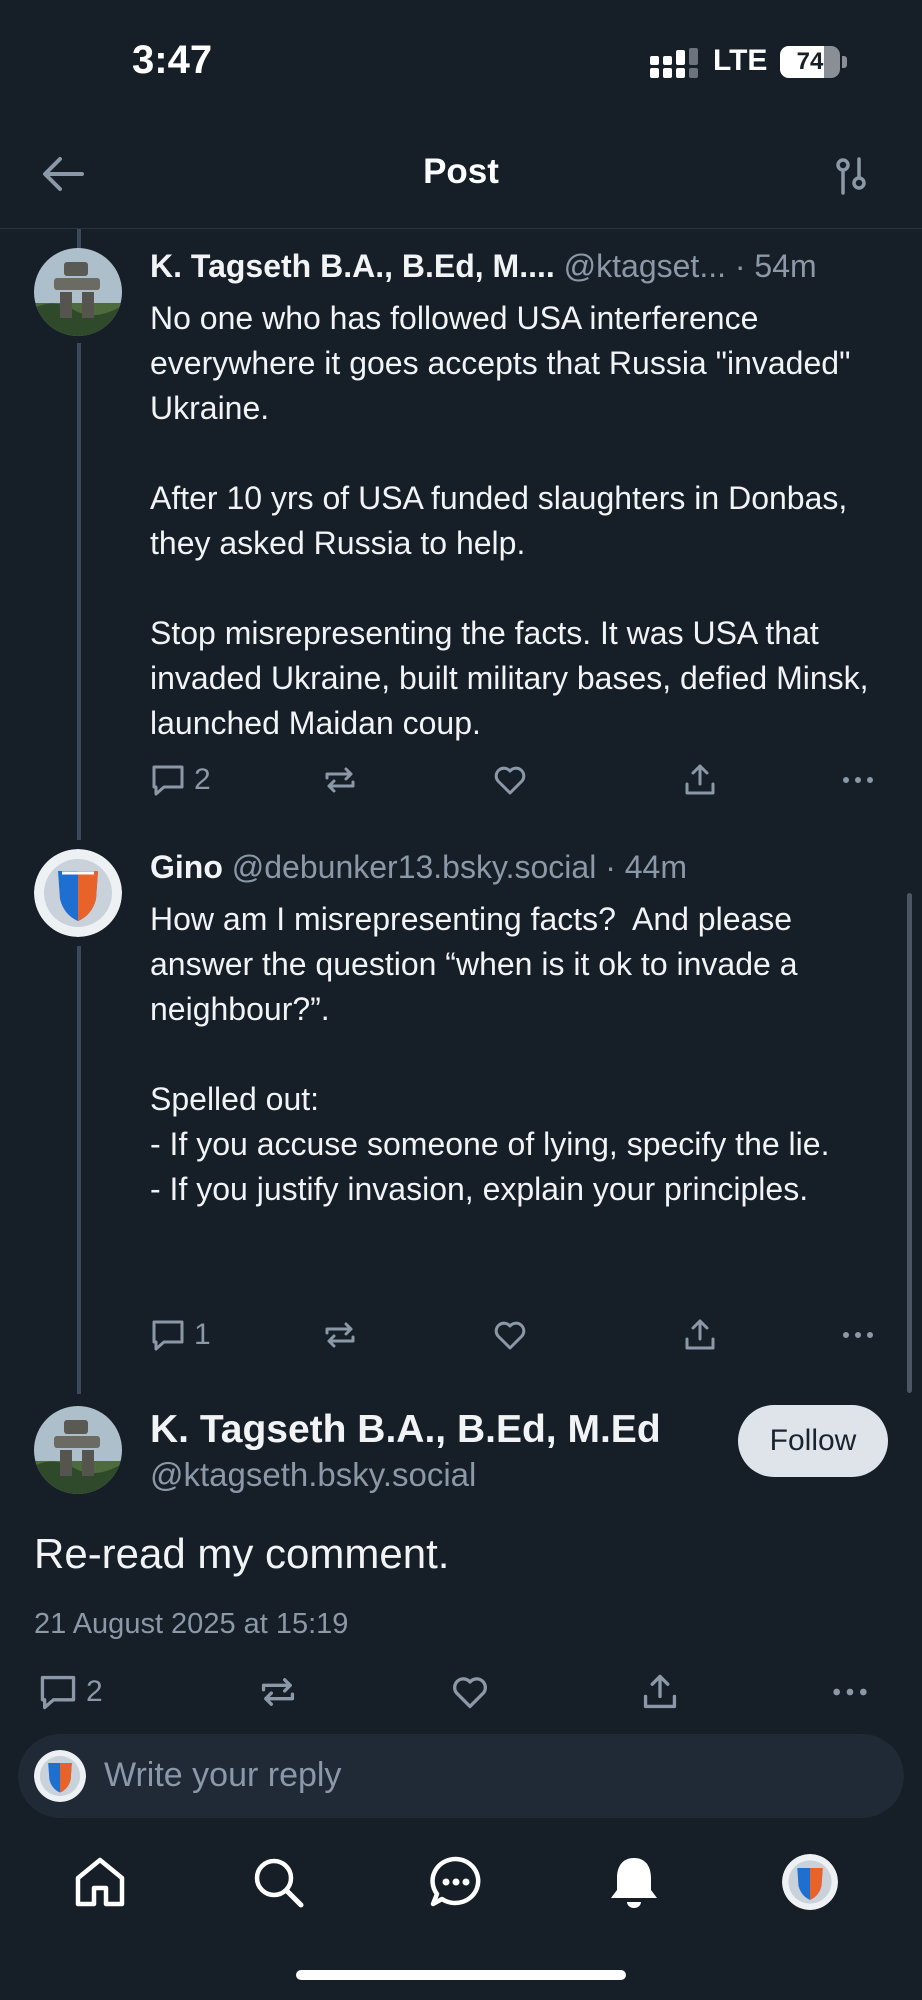 The height and width of the screenshot is (2000, 922). Describe the element at coordinates (223, 1775) in the screenshot. I see `reply-placeholder: Write your reply` at that location.